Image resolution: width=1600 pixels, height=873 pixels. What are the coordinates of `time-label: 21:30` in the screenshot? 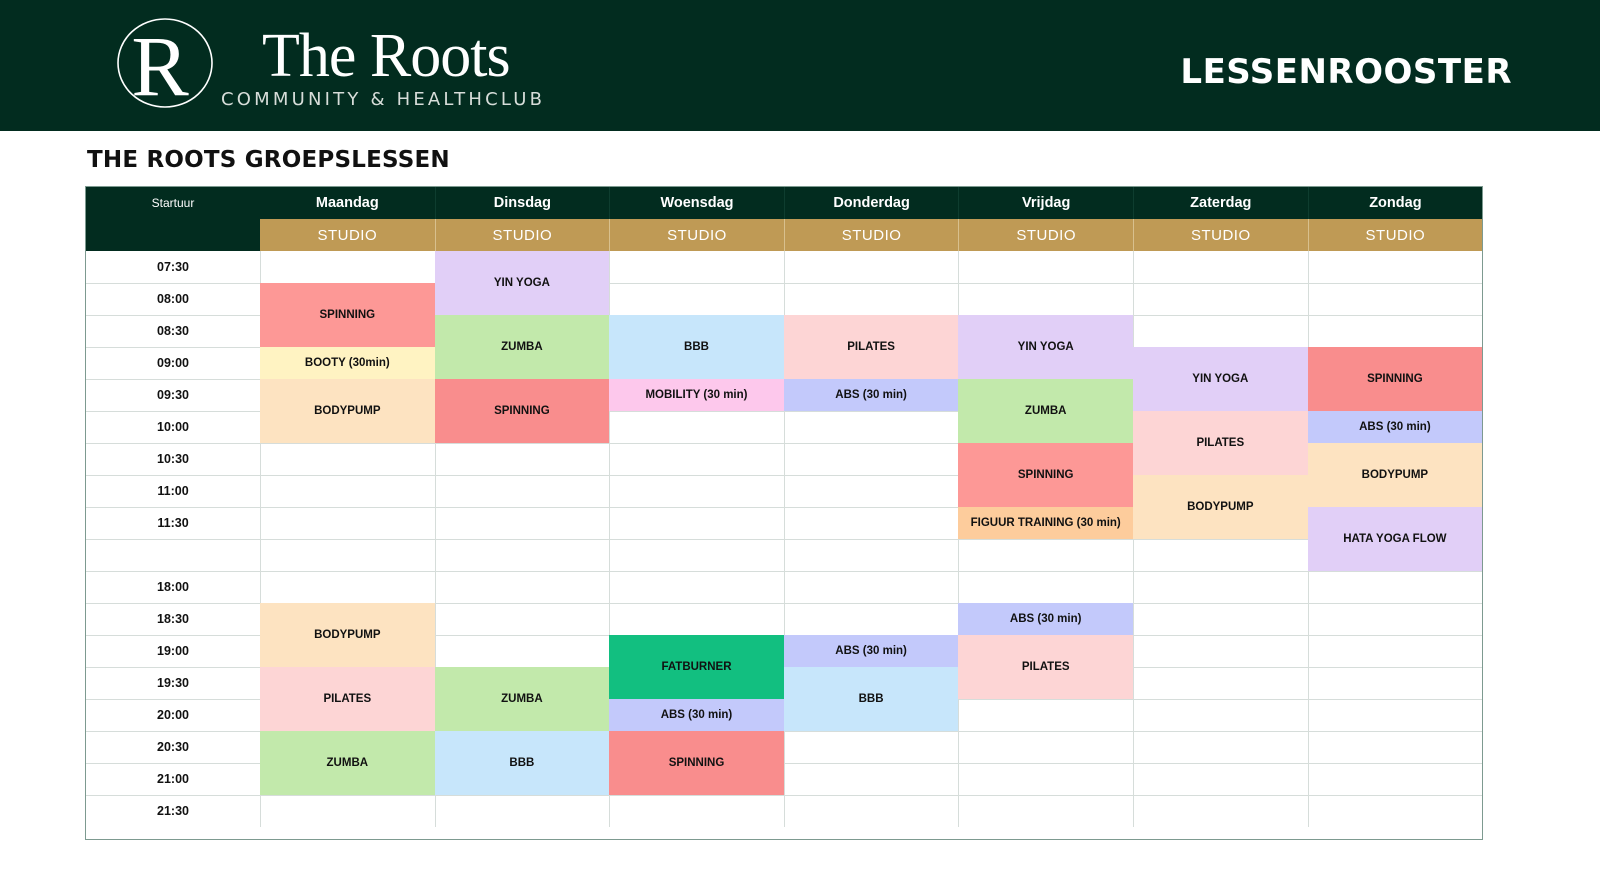 It's located at (173, 811).